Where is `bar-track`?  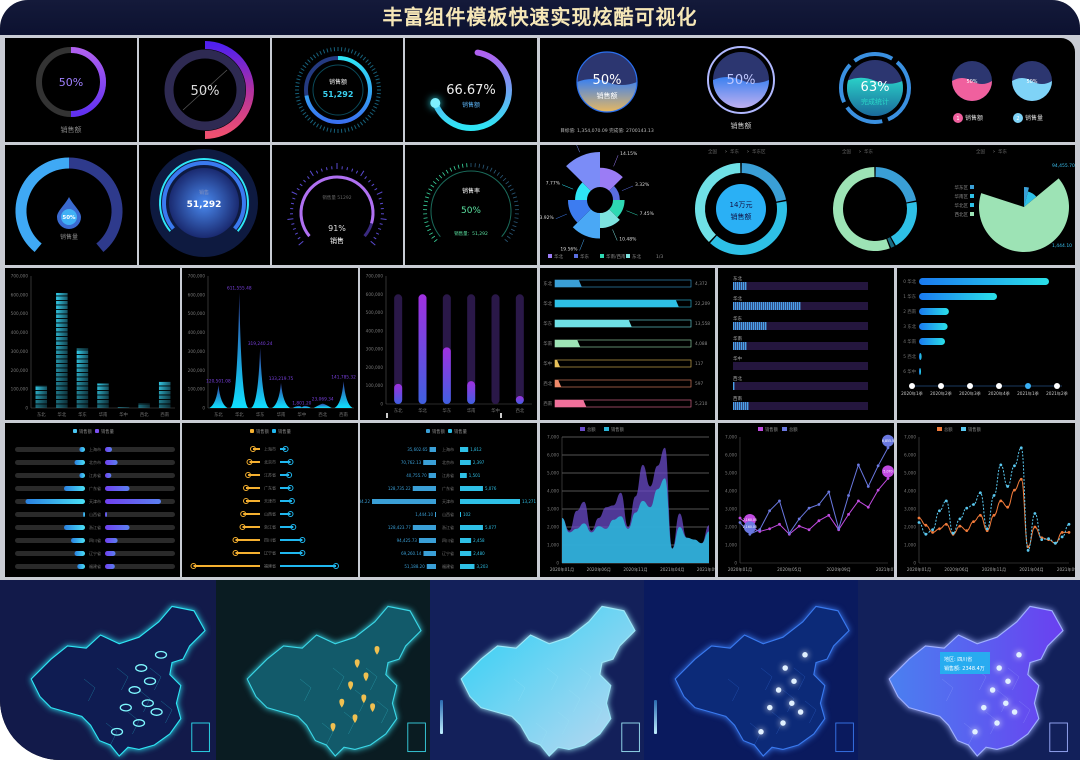
bar-track is located at coordinates (800, 386).